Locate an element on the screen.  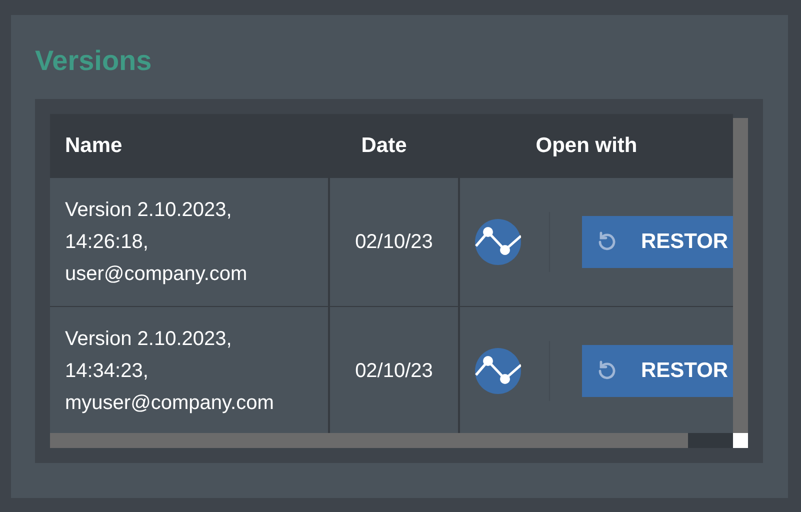
horizontal-scrollbar is located at coordinates (369, 440).